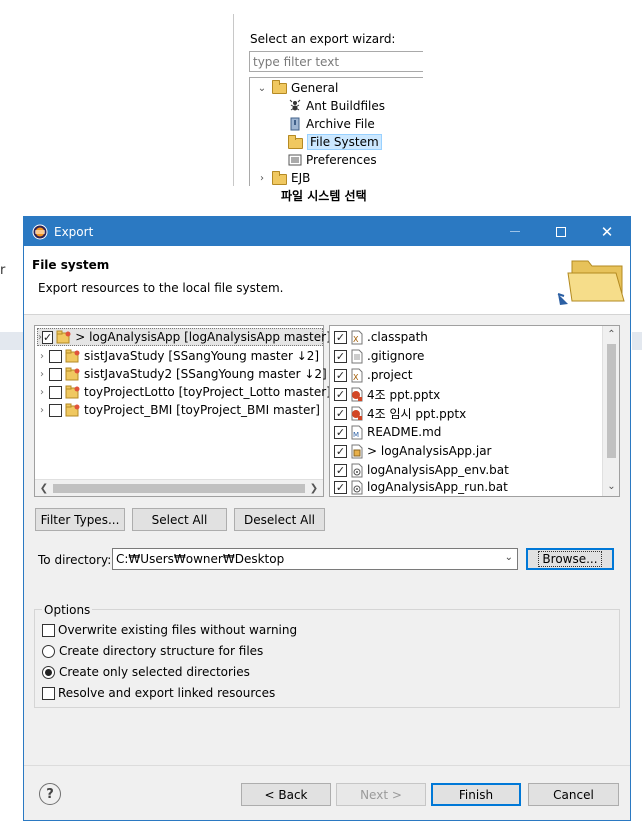 This screenshot has width=642, height=833. What do you see at coordinates (48, 630) in the screenshot?
I see `overwrite-checkbox` at bounding box center [48, 630].